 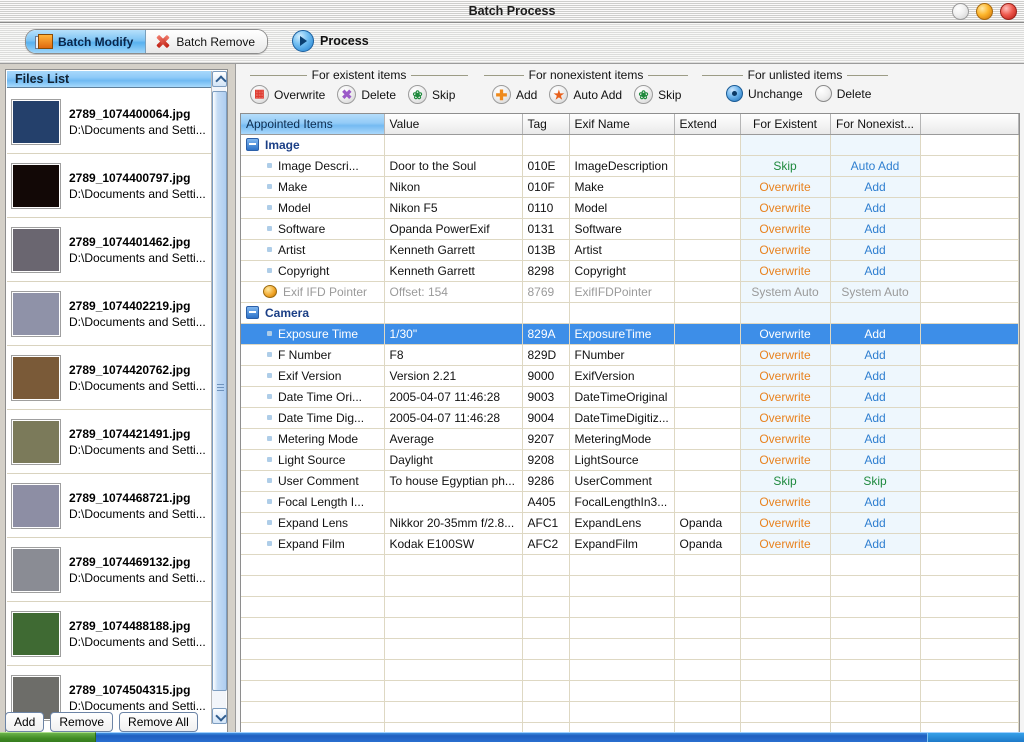 What do you see at coordinates (546, 124) in the screenshot?
I see `column-tag: Tag` at bounding box center [546, 124].